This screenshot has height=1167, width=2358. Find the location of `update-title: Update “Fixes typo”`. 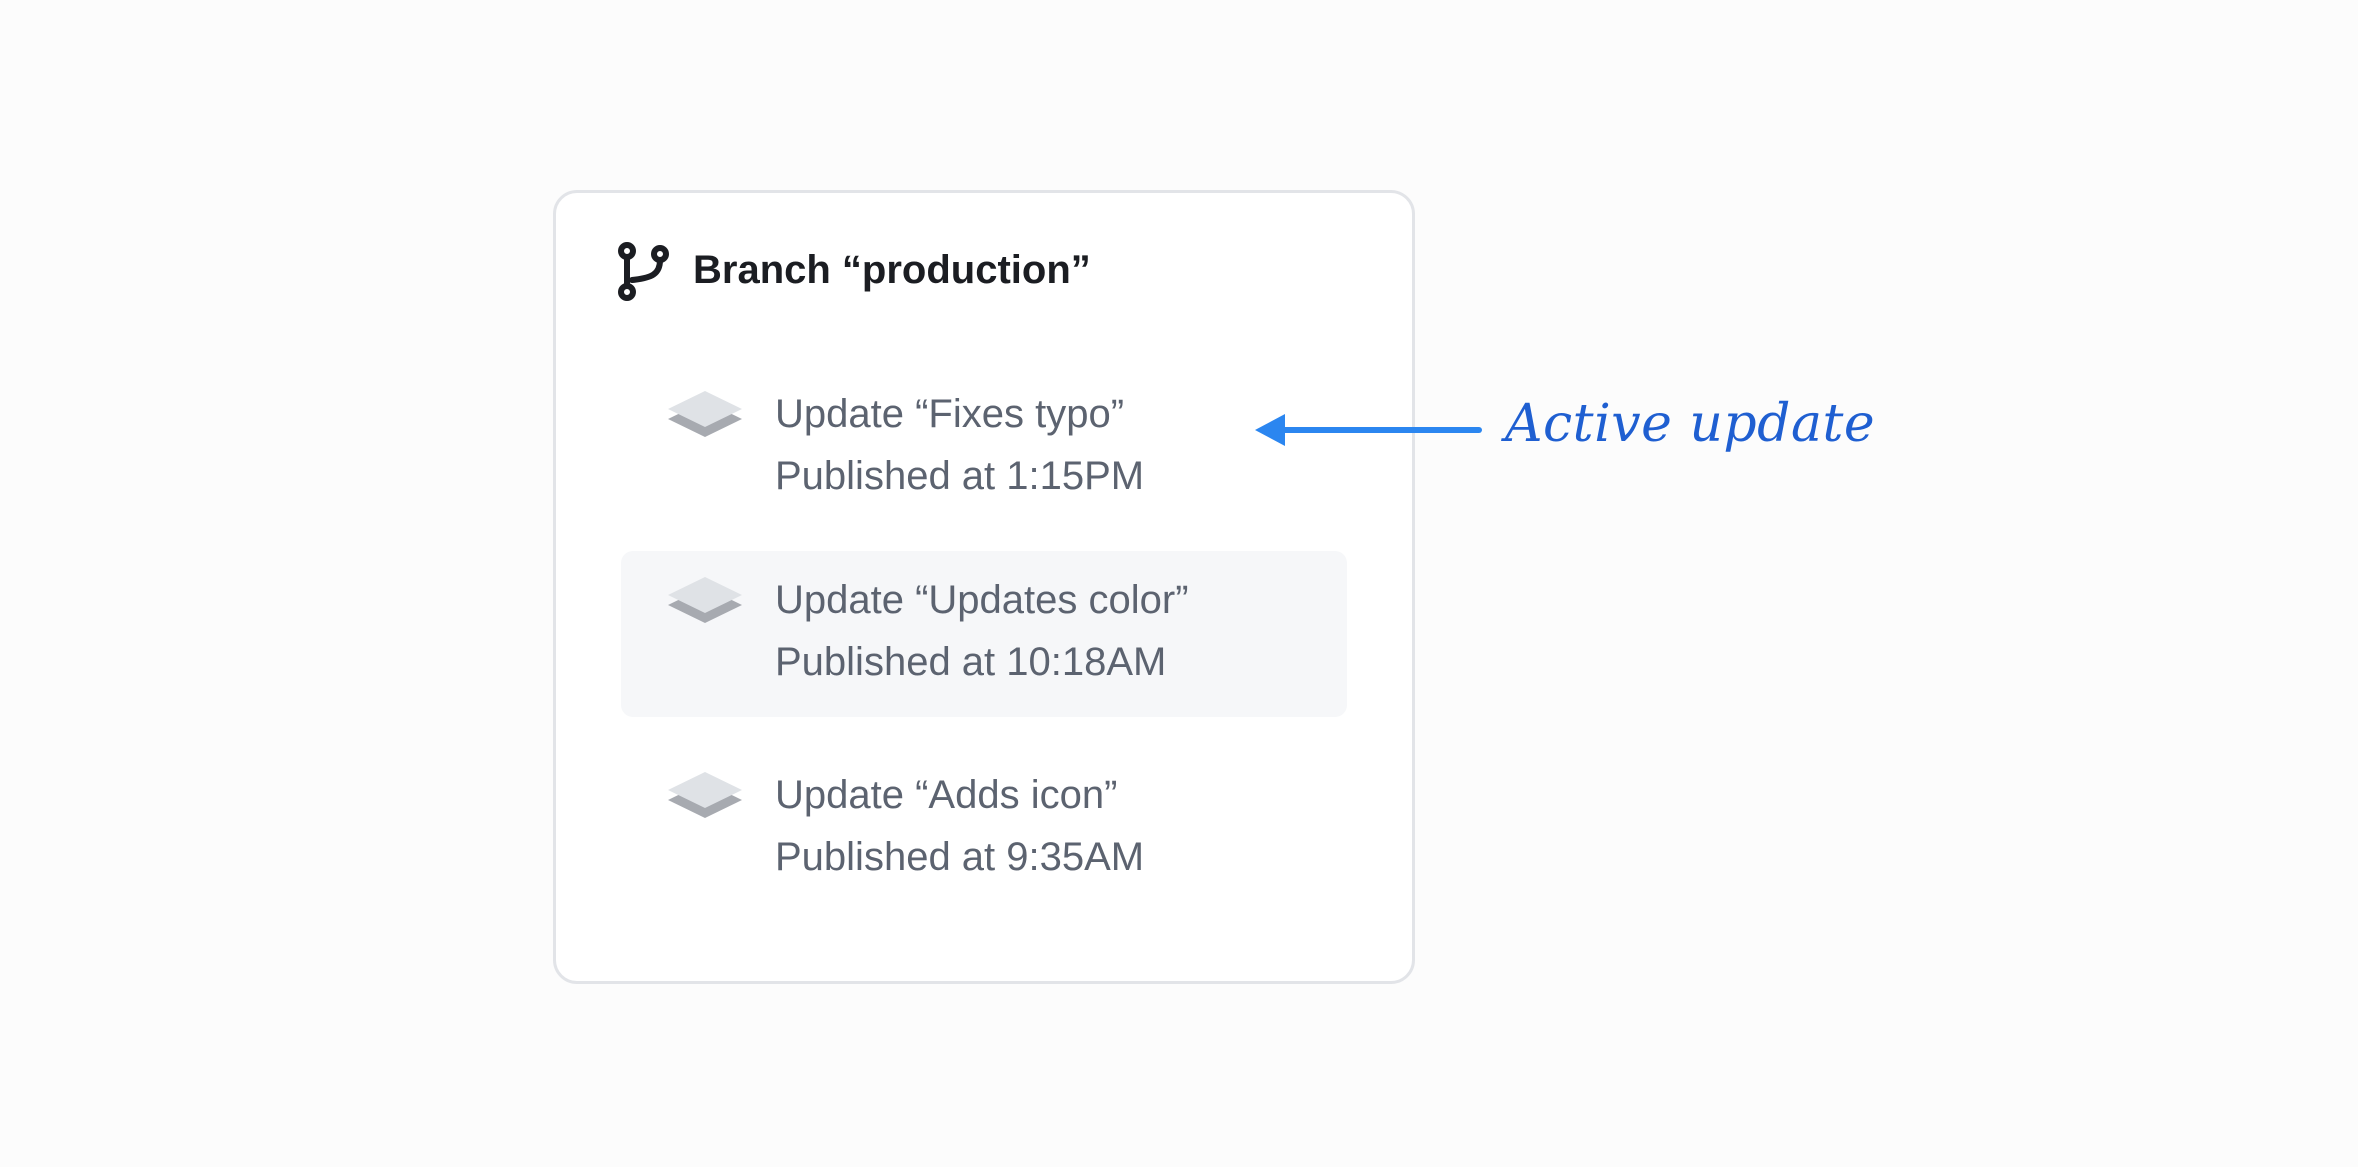

update-title: Update “Fixes typo” is located at coordinates (949, 414).